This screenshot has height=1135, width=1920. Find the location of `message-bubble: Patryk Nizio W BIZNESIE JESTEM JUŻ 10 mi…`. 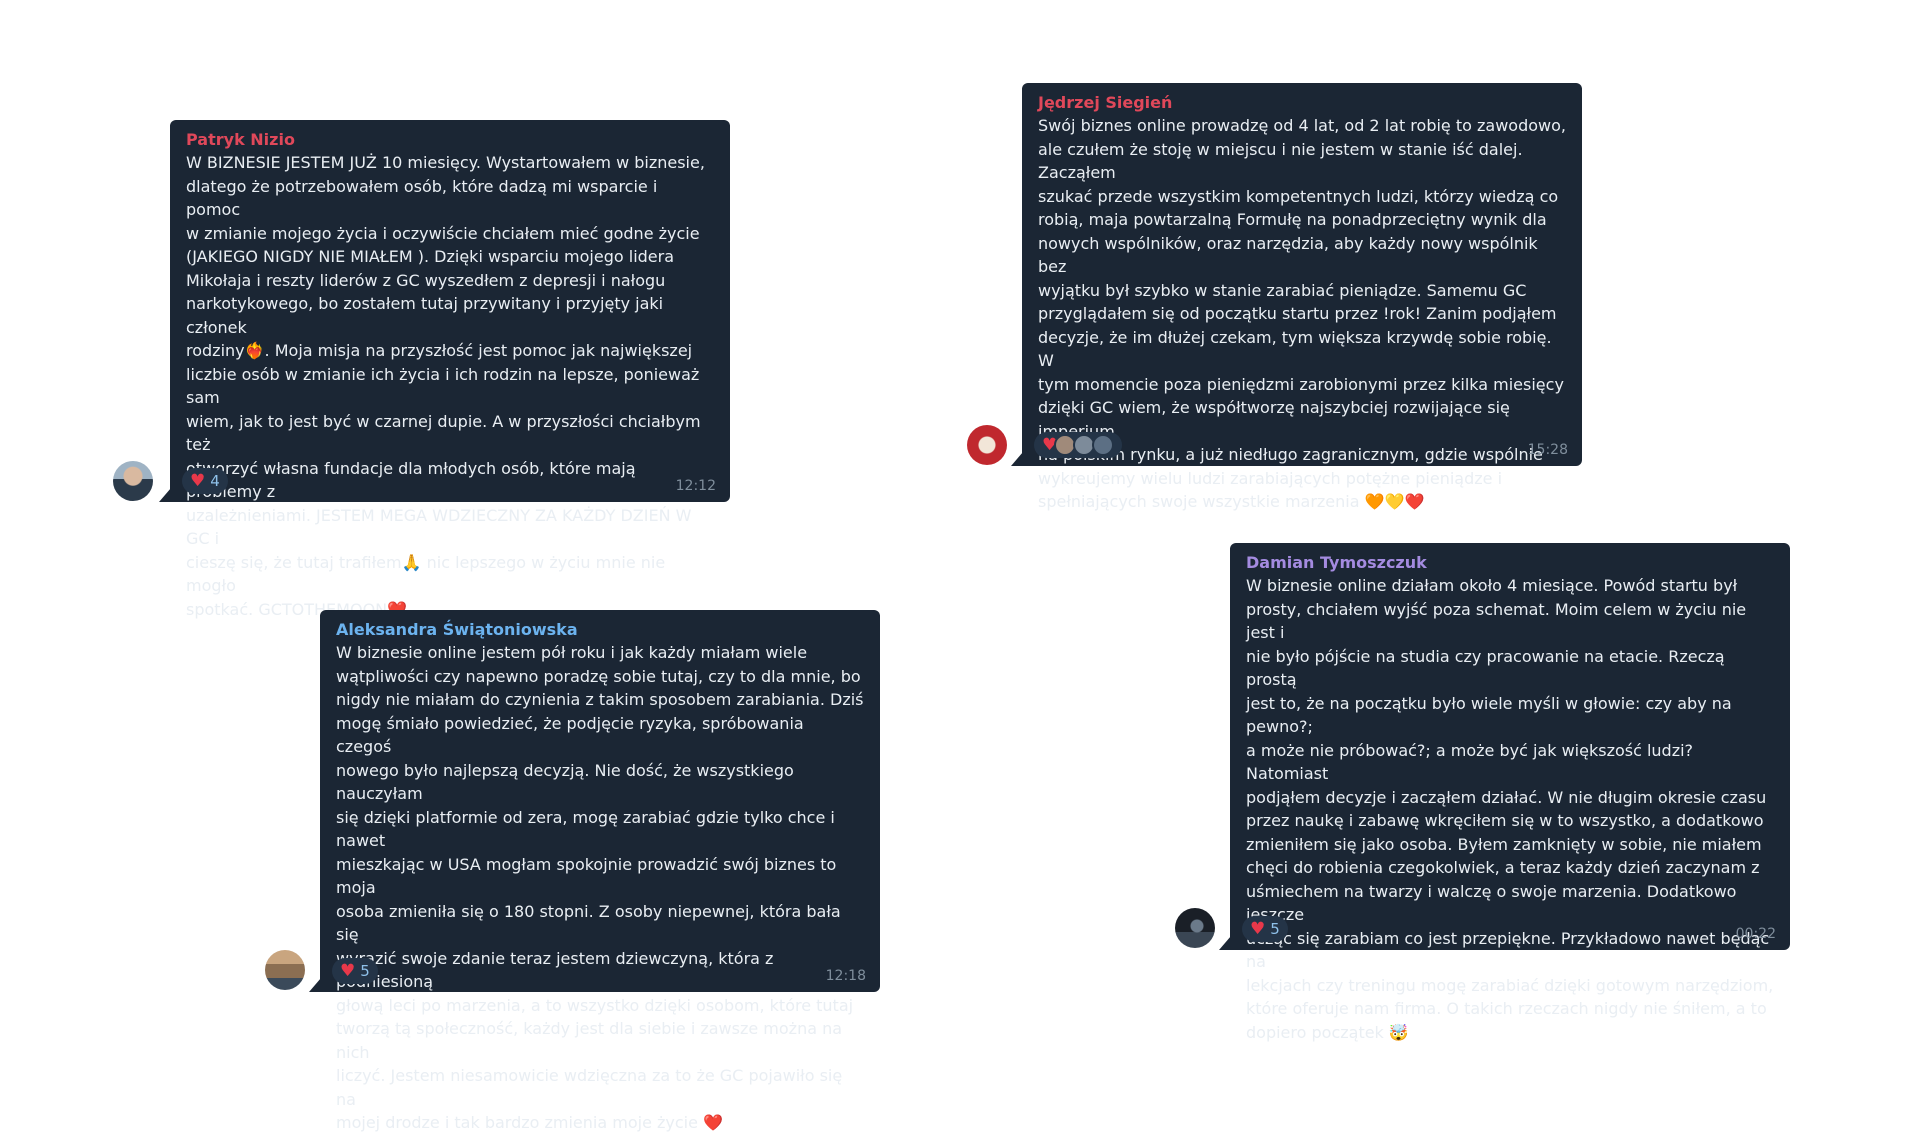

message-bubble: Patryk Nizio W BIZNESIE JESTEM JUŻ 10 mi… is located at coordinates (444, 369).